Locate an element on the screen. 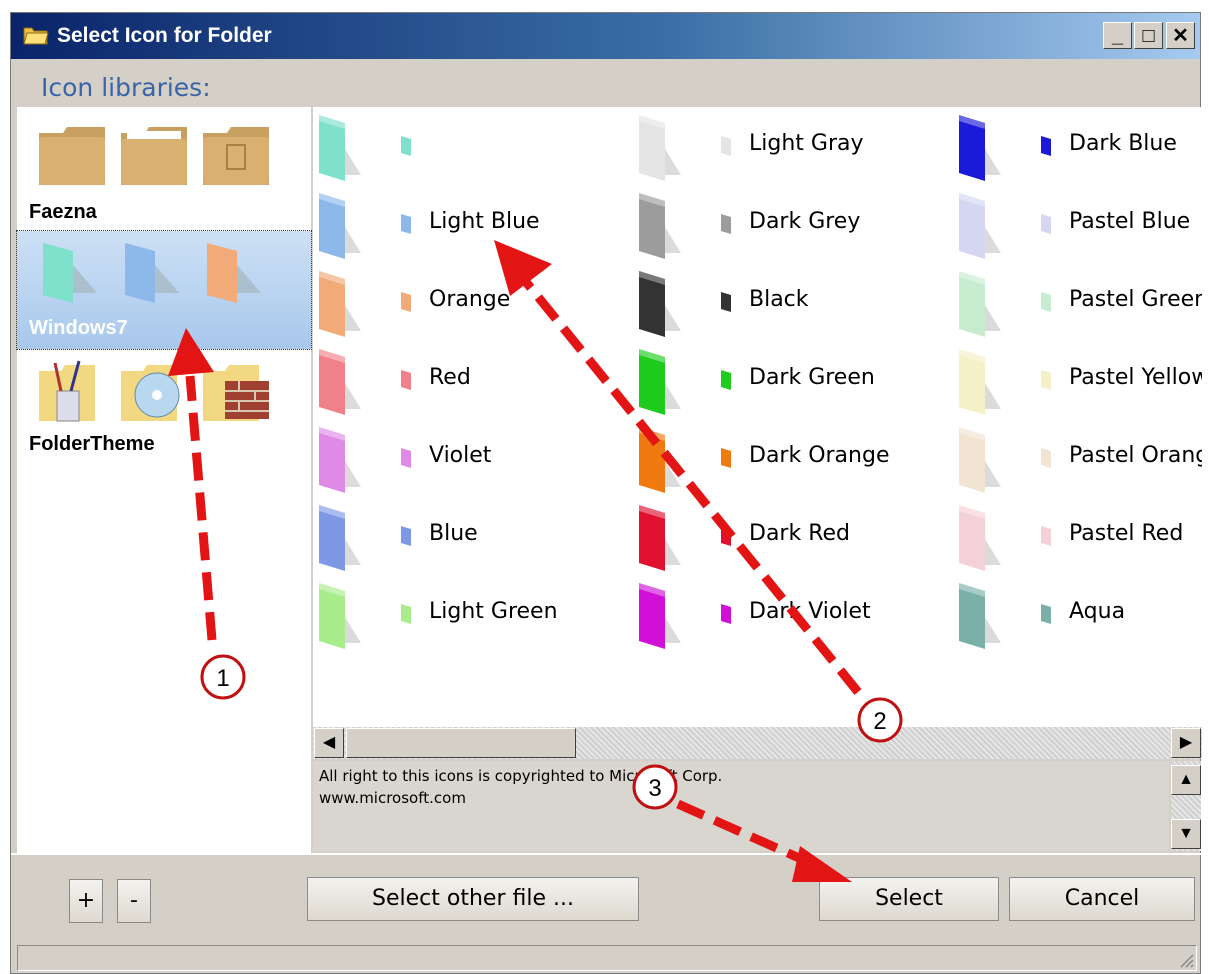 Image resolution: width=1209 pixels, height=974 pixels. scroll-left-button: ◀ is located at coordinates (329, 743).